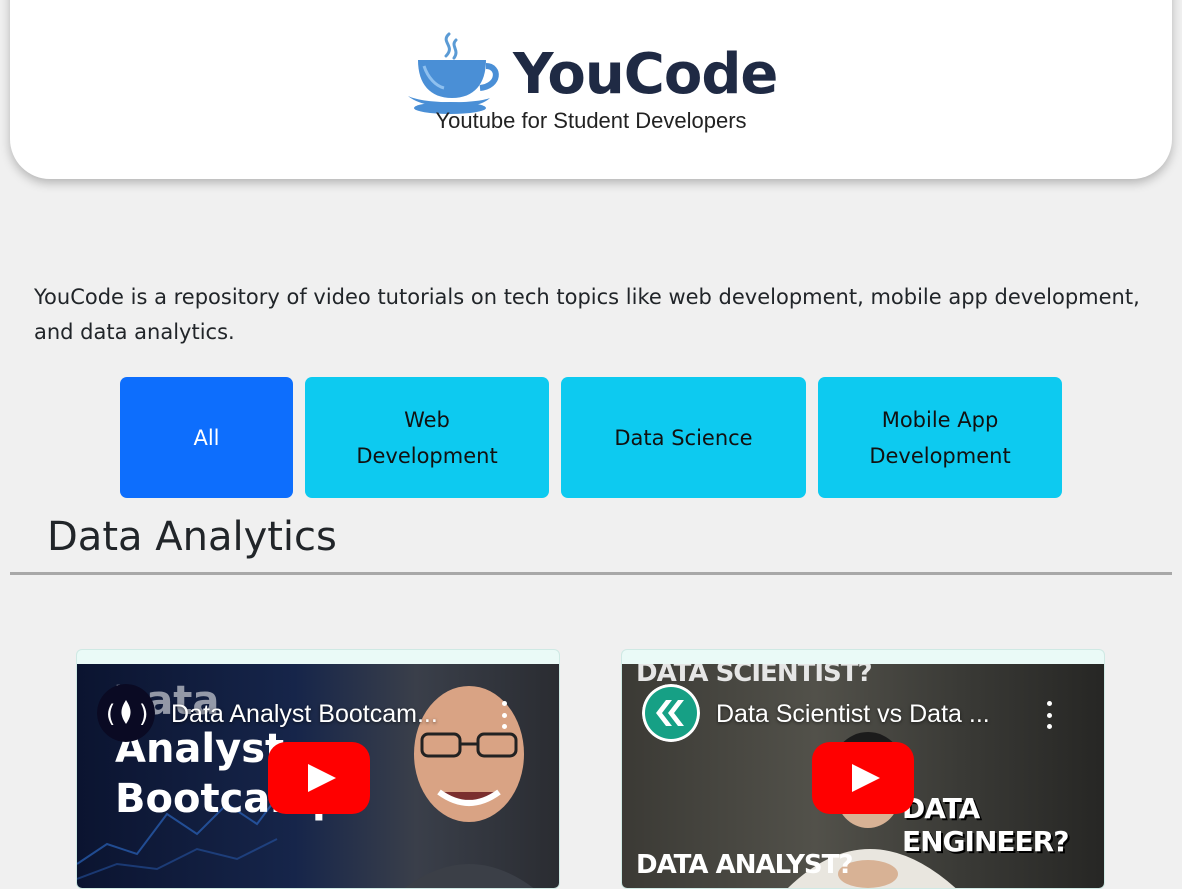  Describe the element at coordinates (940, 437) in the screenshot. I see `filter-mobile-app-development-button: Mobile App Development` at that location.